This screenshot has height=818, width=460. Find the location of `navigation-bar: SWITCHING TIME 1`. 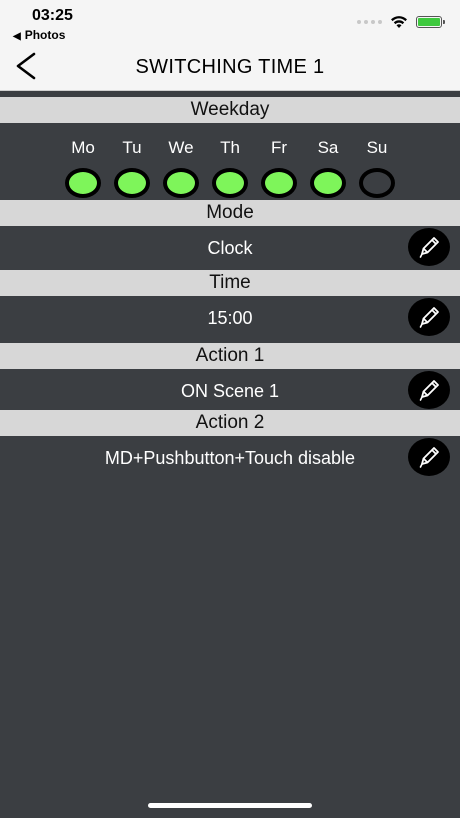

navigation-bar: SWITCHING TIME 1 is located at coordinates (230, 67).